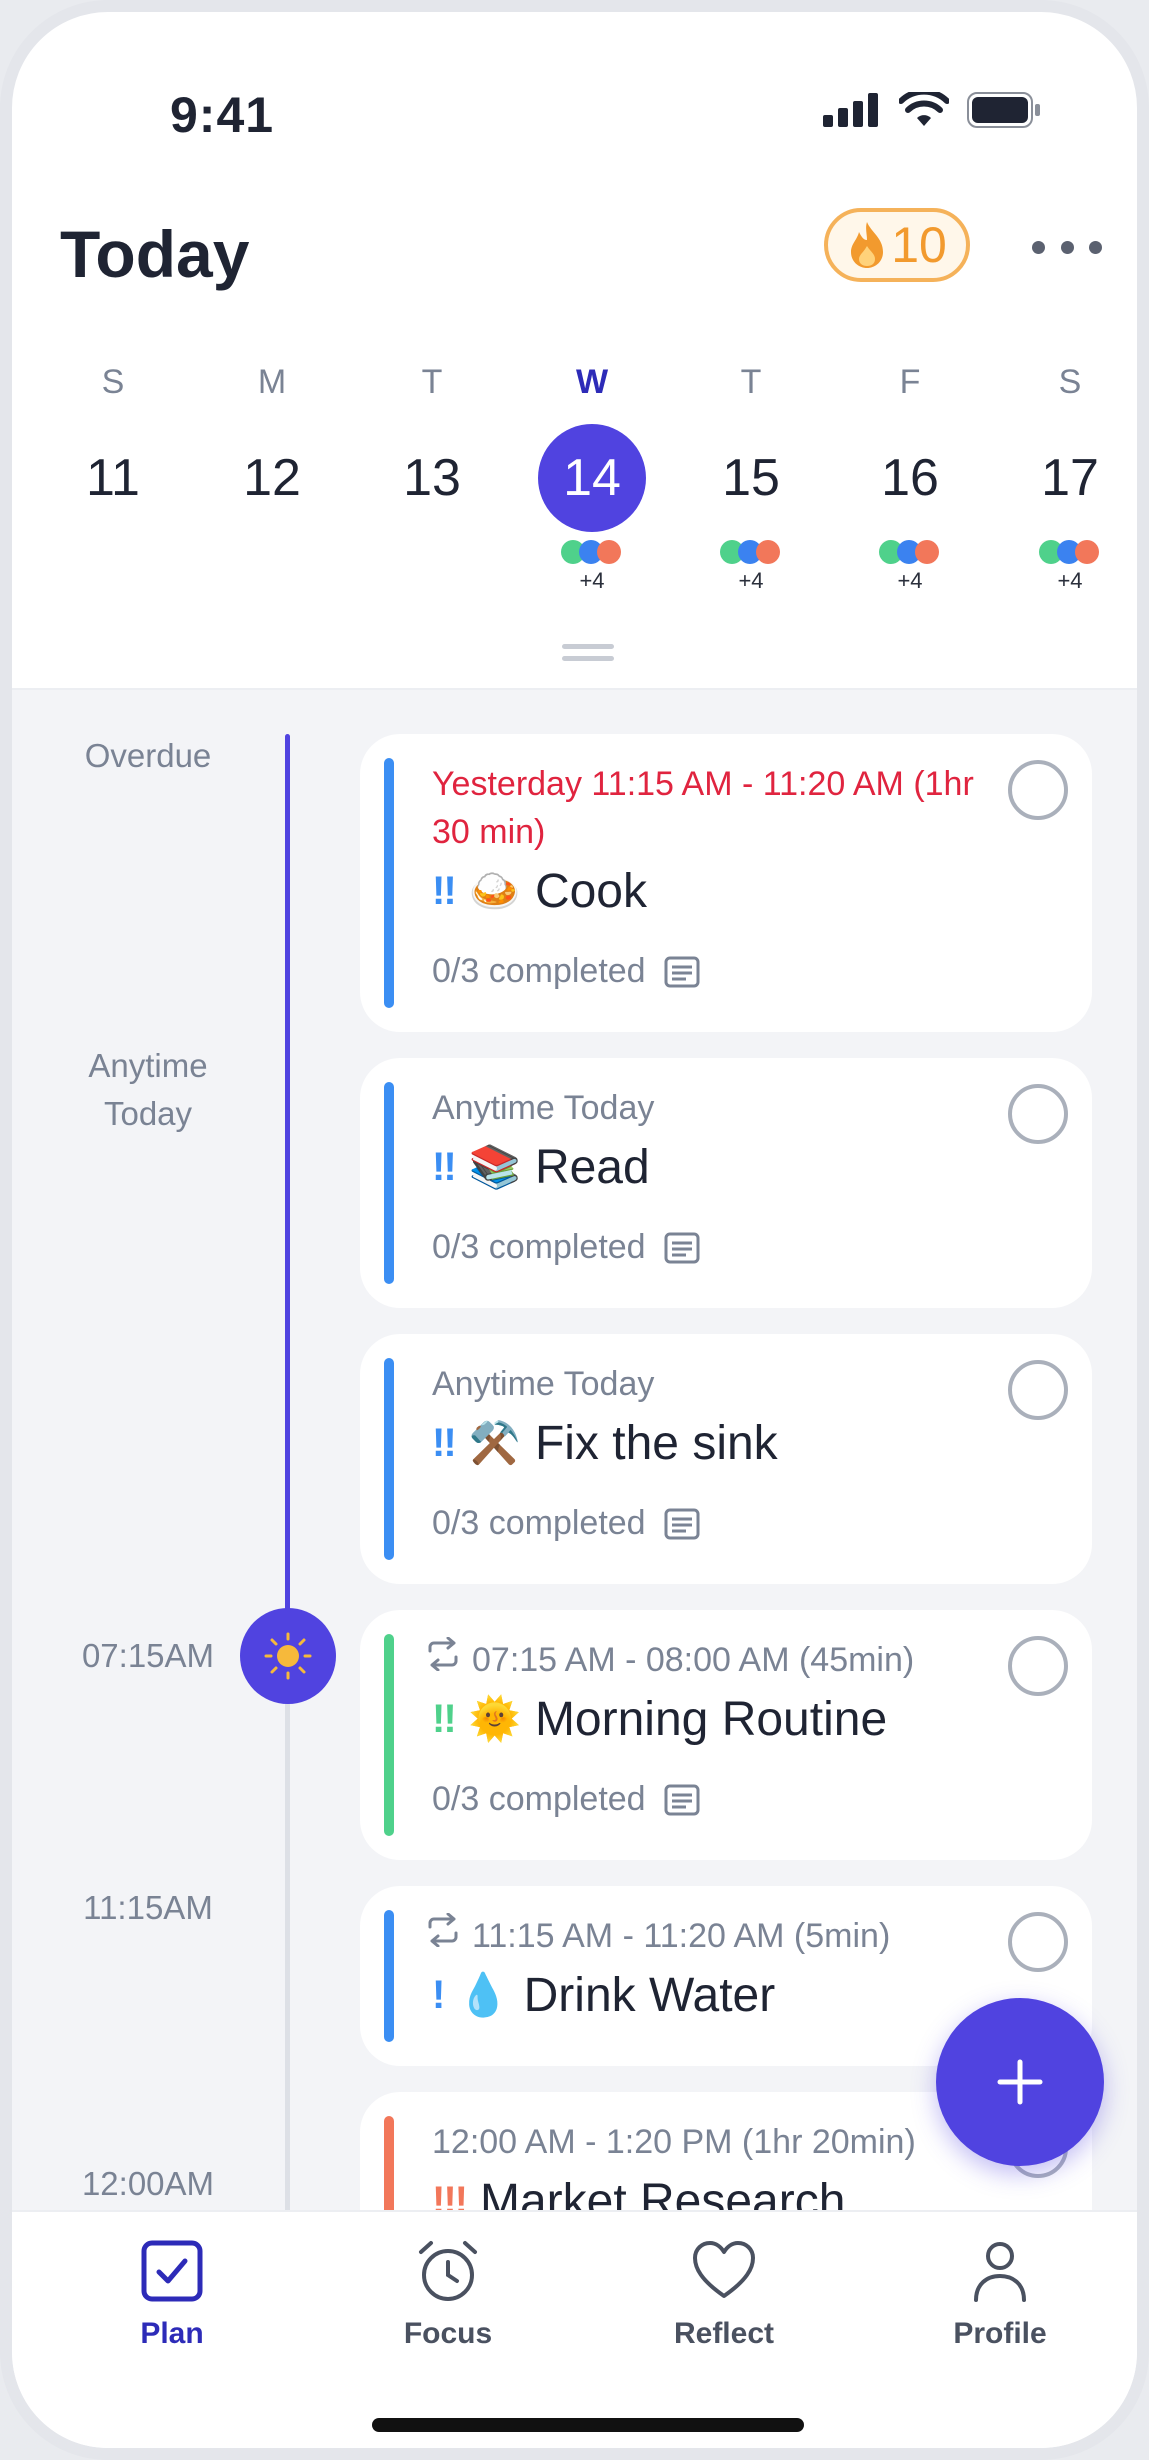 The width and height of the screenshot is (1149, 2460). I want to click on task-title-row: !!! Market Research, so click(638, 2193).